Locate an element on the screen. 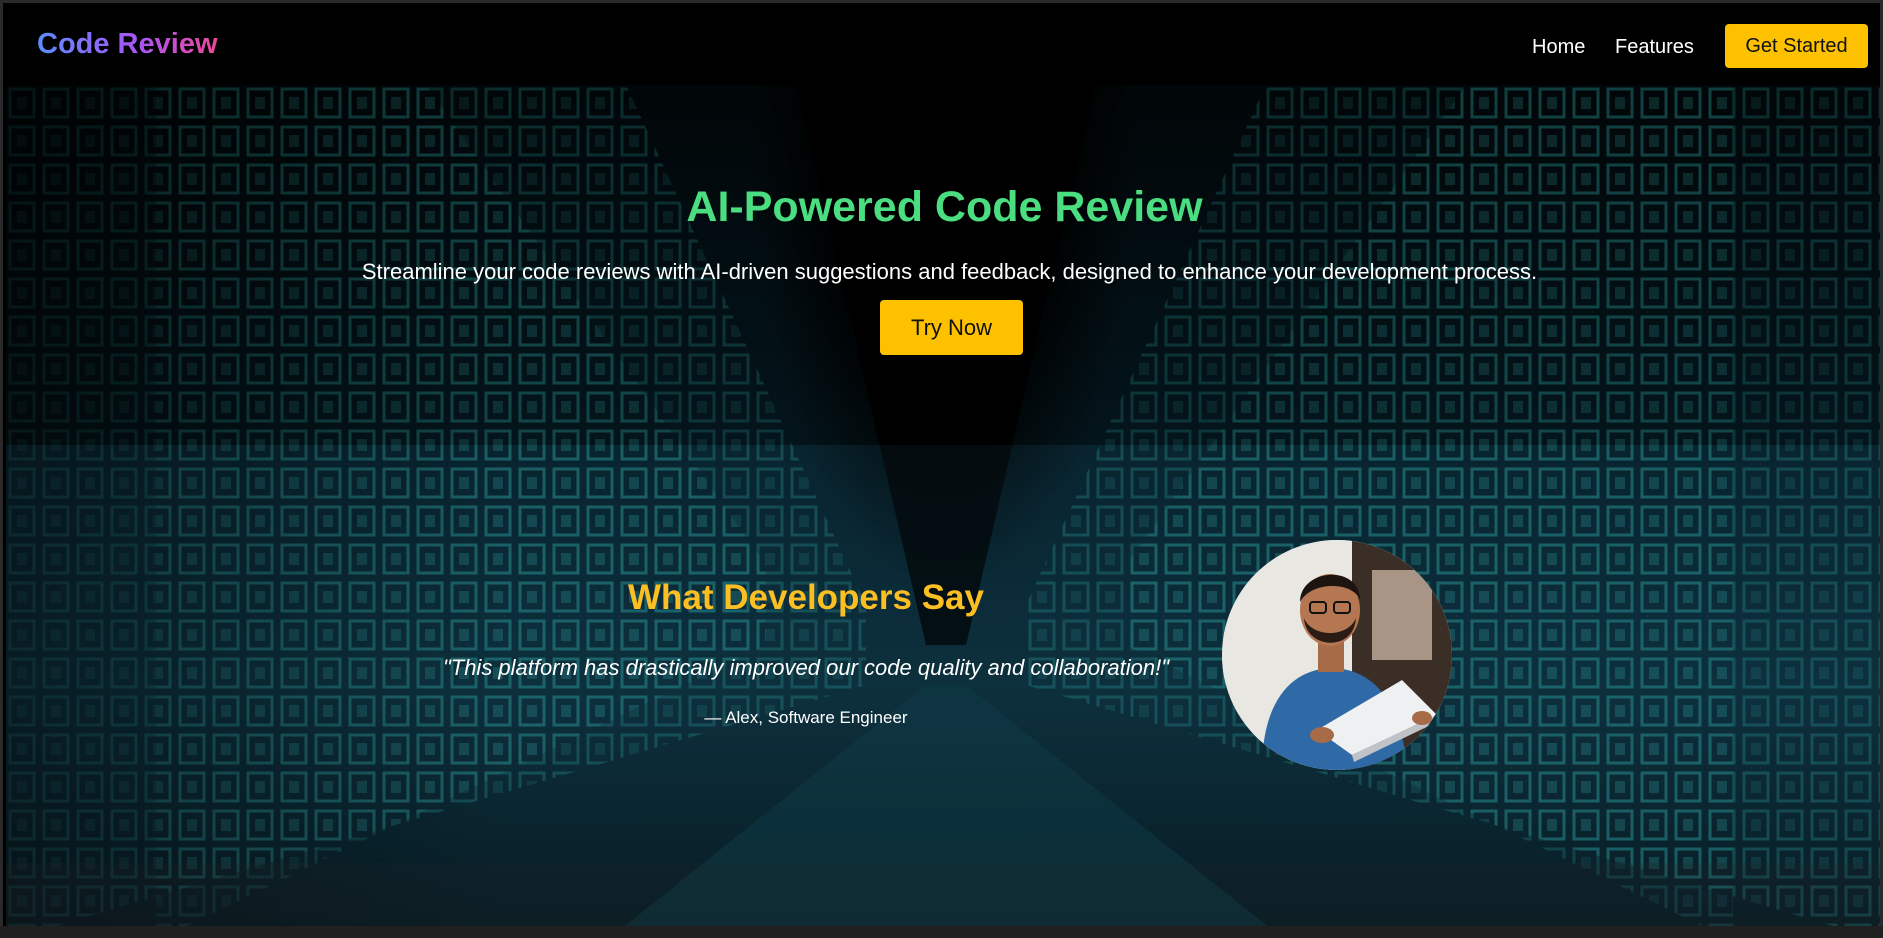  get-started-button: Get Started is located at coordinates (1796, 46).